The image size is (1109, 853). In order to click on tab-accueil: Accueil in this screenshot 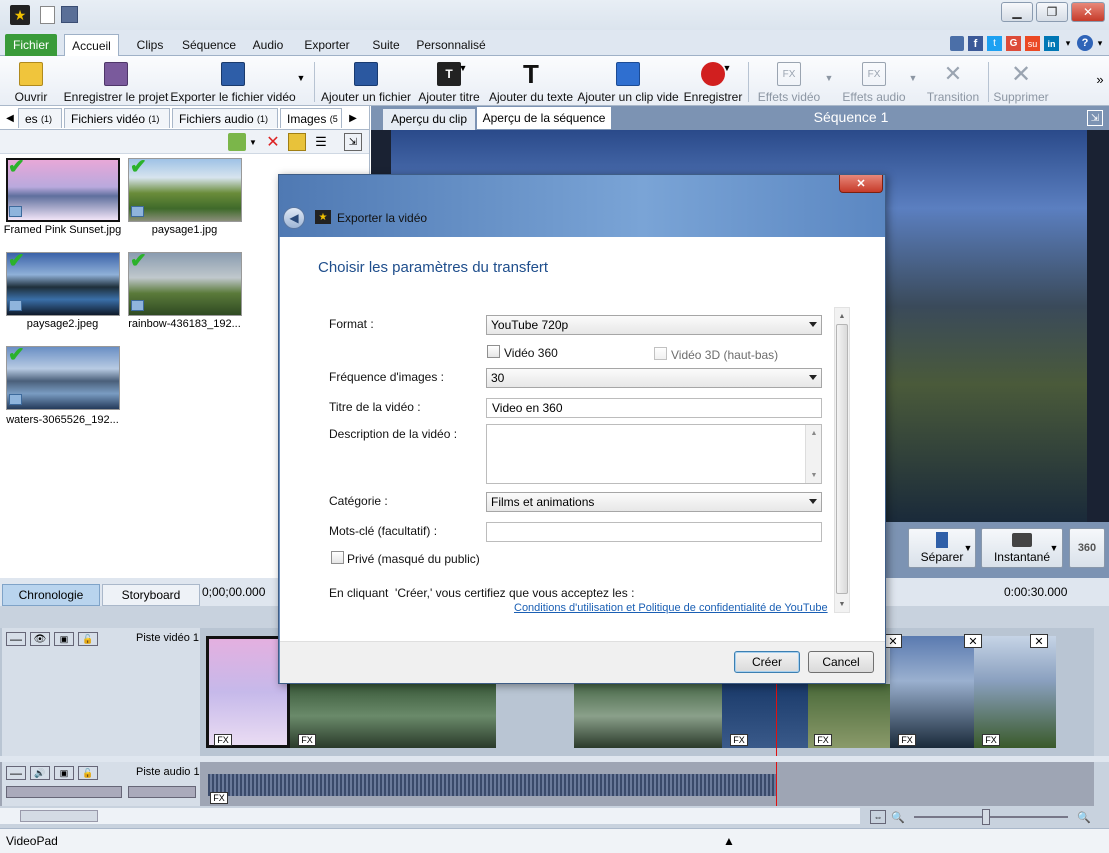, I will do `click(91, 45)`.